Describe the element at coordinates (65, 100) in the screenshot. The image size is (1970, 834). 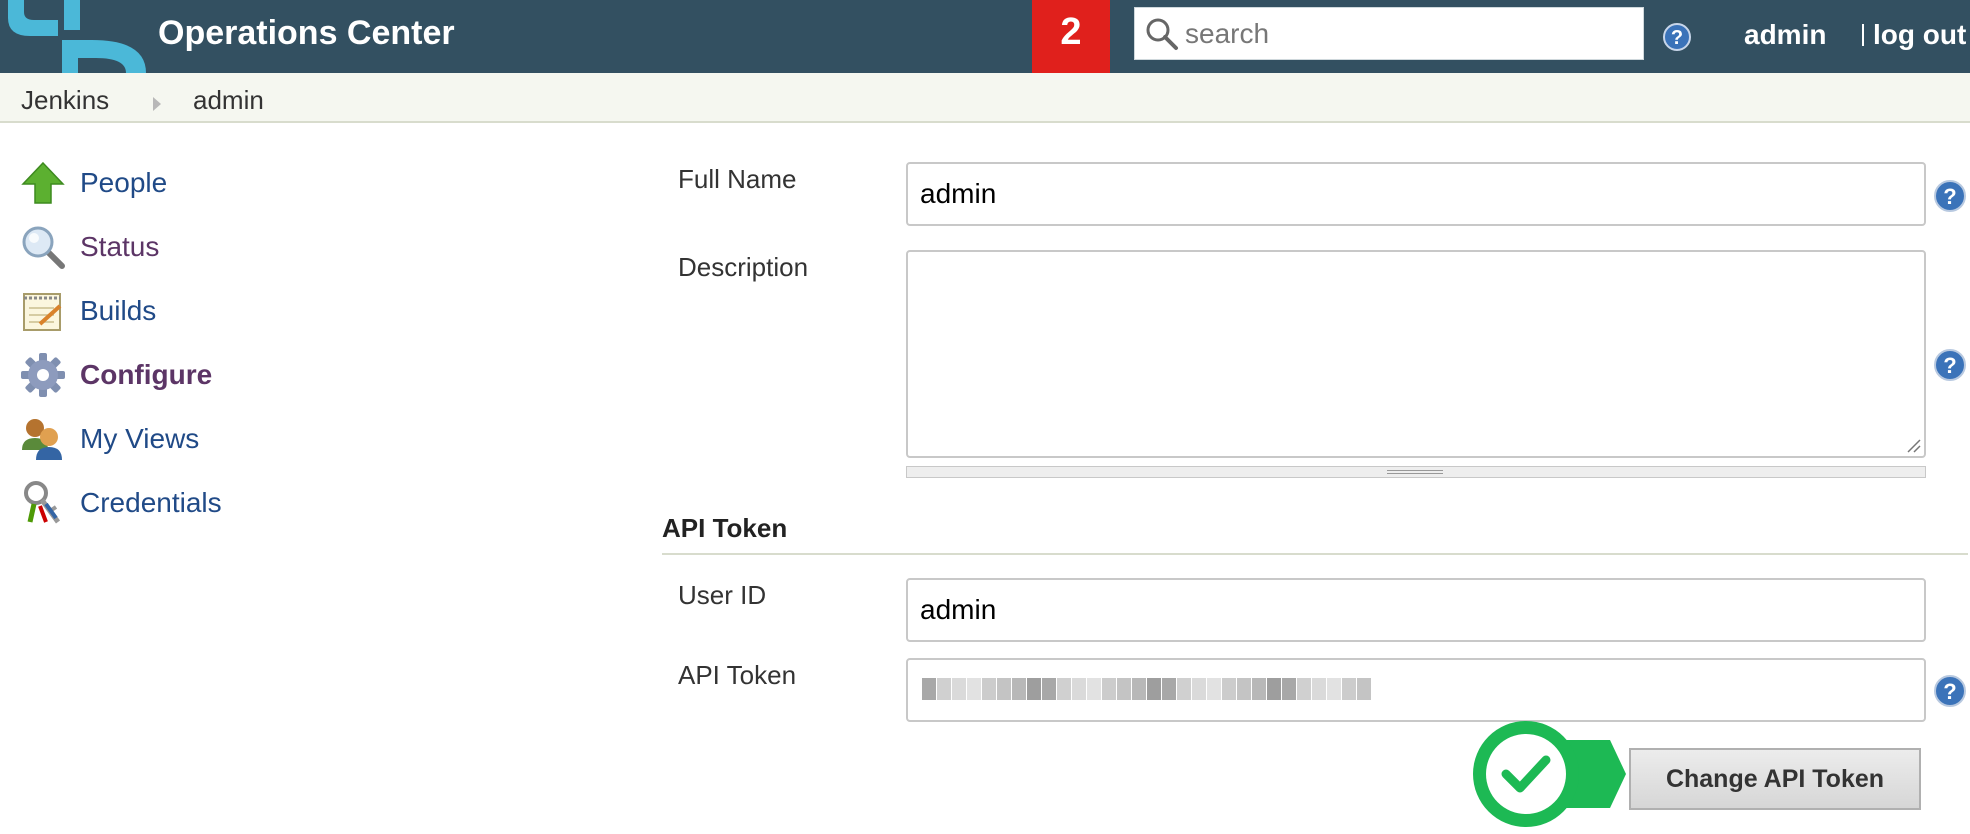
I see `breadcrumb-jenkins: Jenkins` at that location.